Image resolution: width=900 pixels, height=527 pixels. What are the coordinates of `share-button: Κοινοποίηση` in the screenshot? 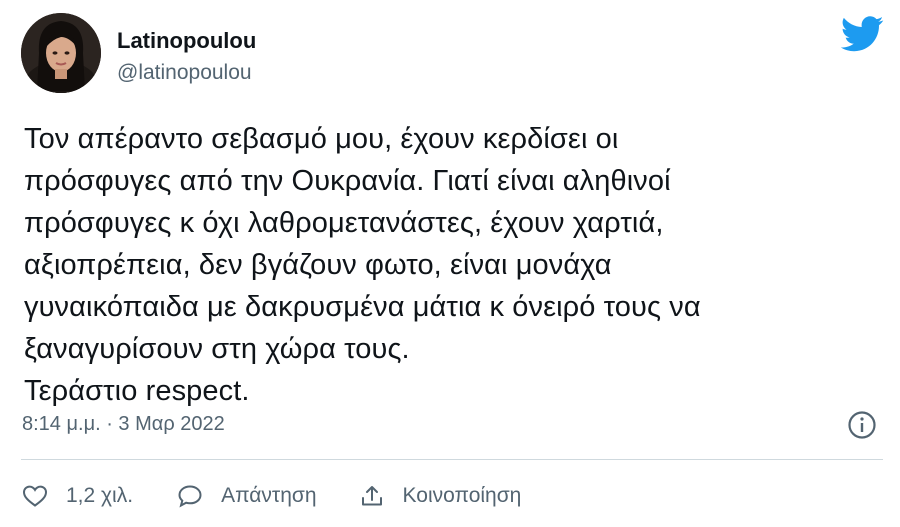 It's located at (440, 496).